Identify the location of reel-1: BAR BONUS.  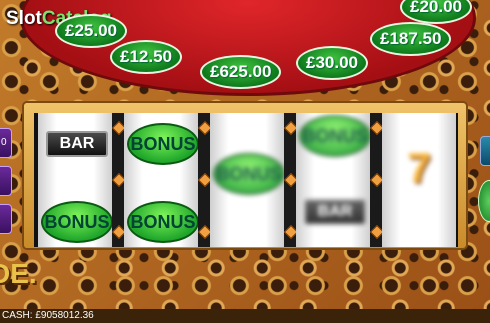
(75, 180).